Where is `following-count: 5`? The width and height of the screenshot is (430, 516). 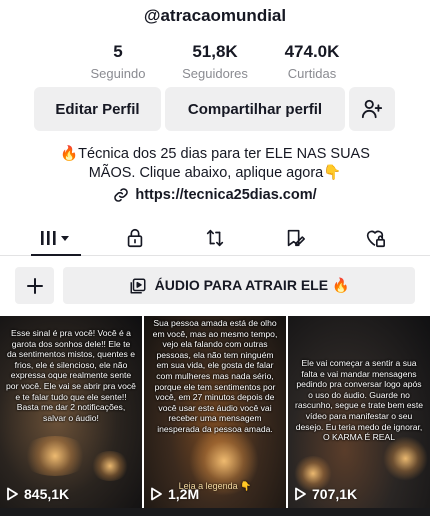
following-count: 5 is located at coordinates (118, 51).